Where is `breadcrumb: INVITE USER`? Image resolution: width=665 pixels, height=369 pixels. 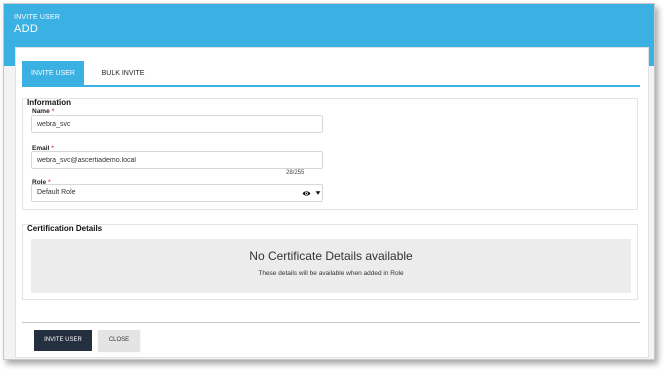
breadcrumb: INVITE USER is located at coordinates (37, 17).